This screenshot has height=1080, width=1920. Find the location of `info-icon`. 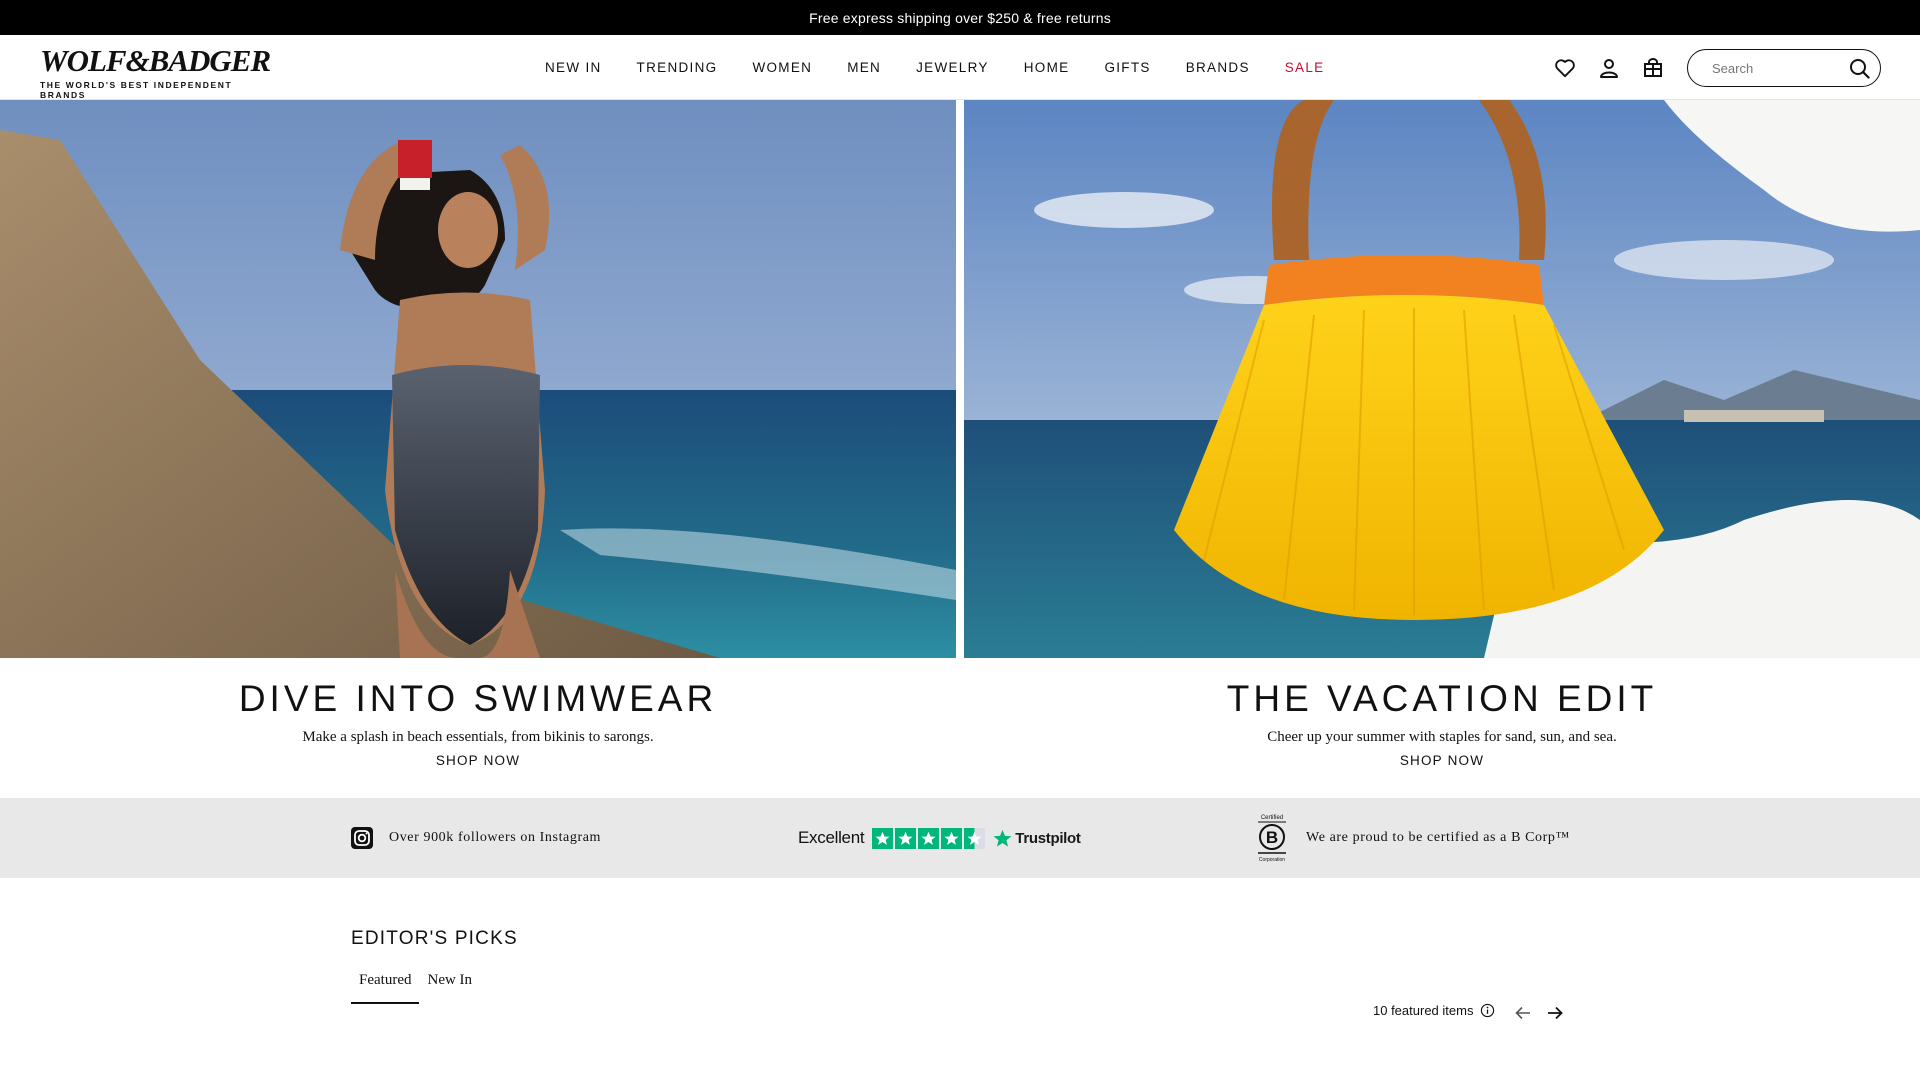

info-icon is located at coordinates (1487, 1010).